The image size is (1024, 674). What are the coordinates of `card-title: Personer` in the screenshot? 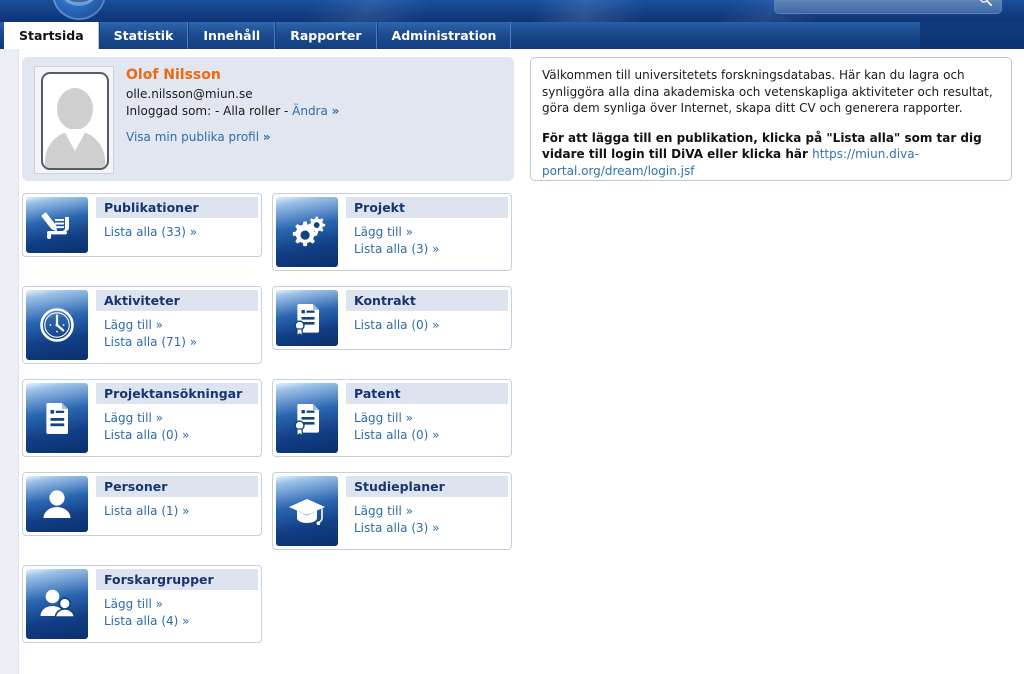 It's located at (177, 486).